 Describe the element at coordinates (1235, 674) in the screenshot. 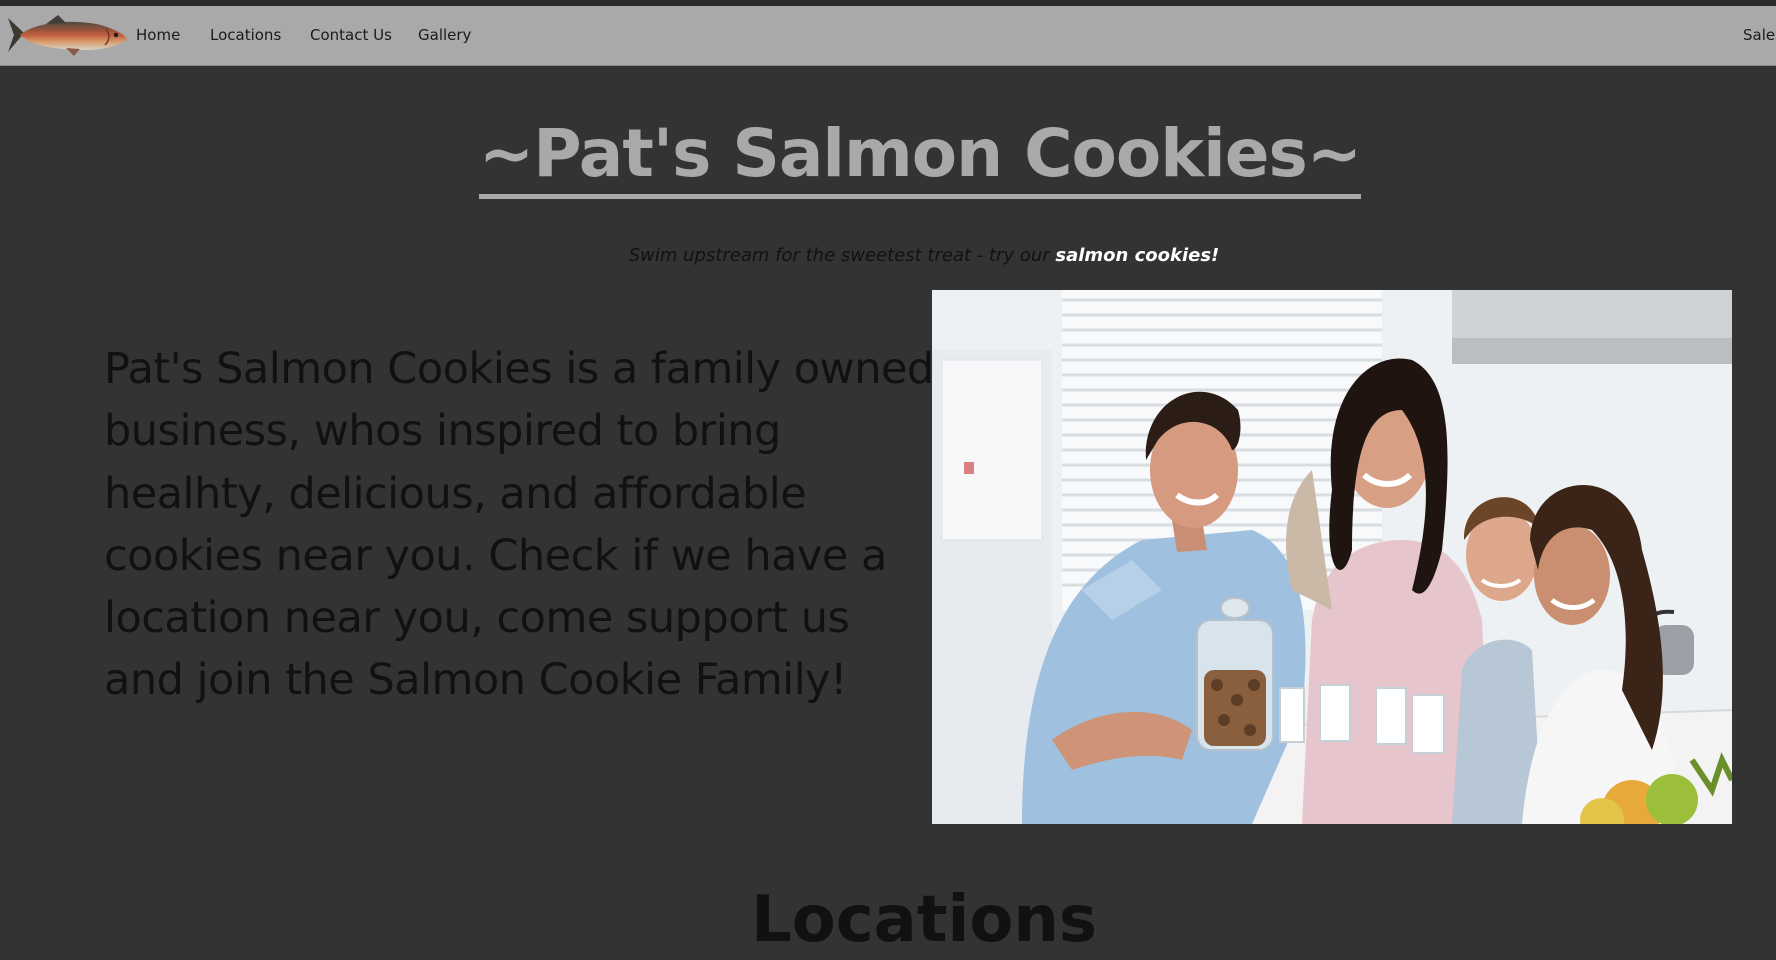

I see `cookie-jar` at that location.